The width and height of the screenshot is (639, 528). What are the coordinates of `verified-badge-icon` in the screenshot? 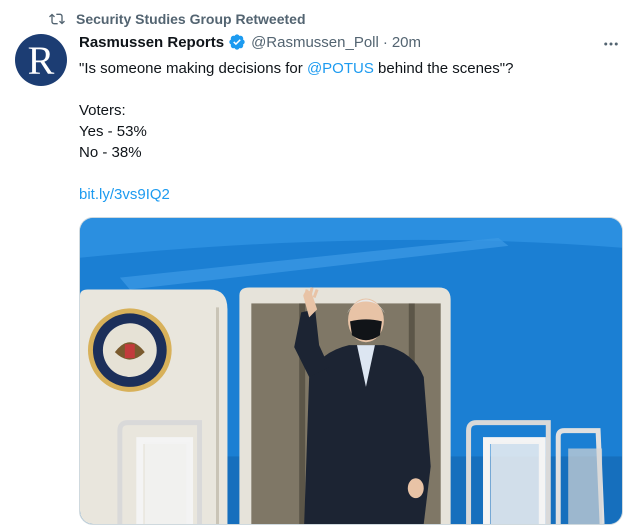 It's located at (237, 42).